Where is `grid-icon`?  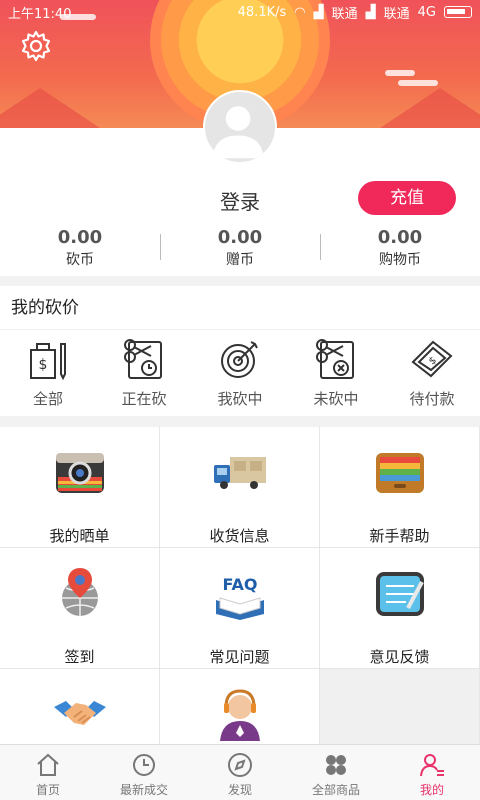 grid-icon is located at coordinates (336, 765).